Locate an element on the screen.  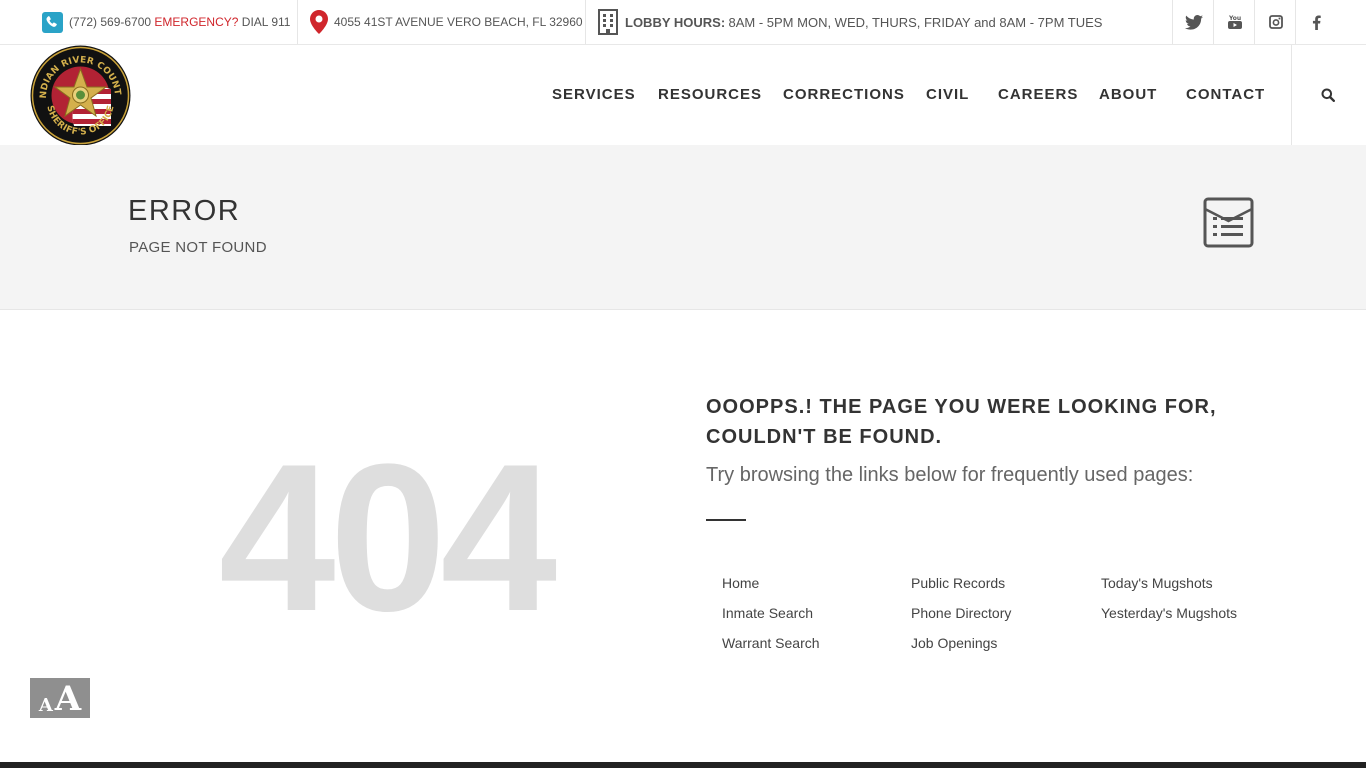
search-button is located at coordinates (1328, 95).